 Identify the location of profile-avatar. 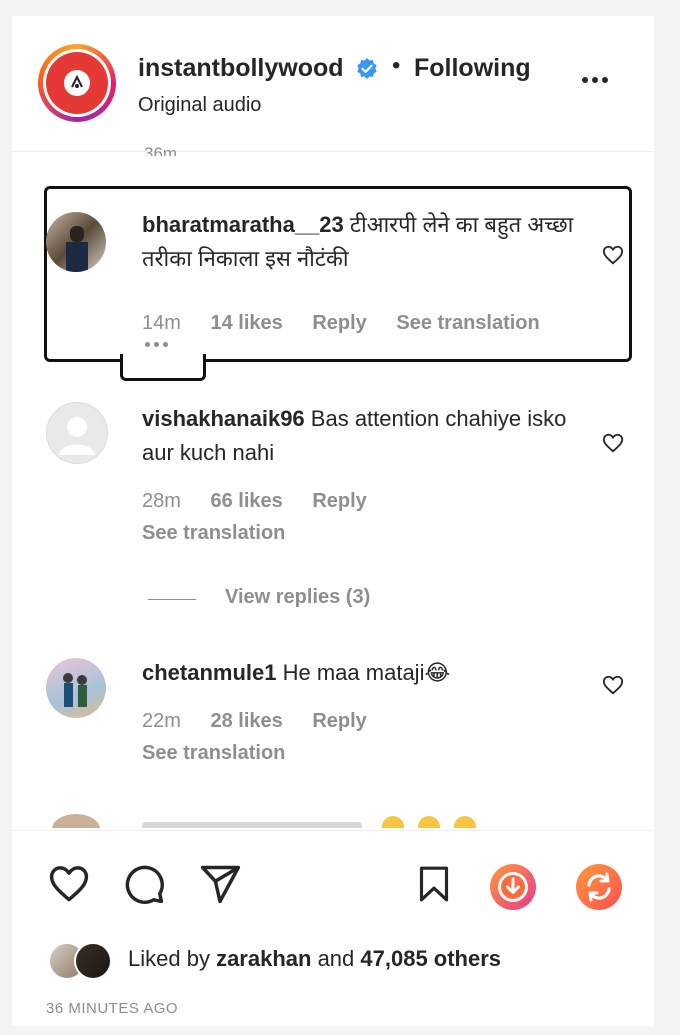
(77, 83).